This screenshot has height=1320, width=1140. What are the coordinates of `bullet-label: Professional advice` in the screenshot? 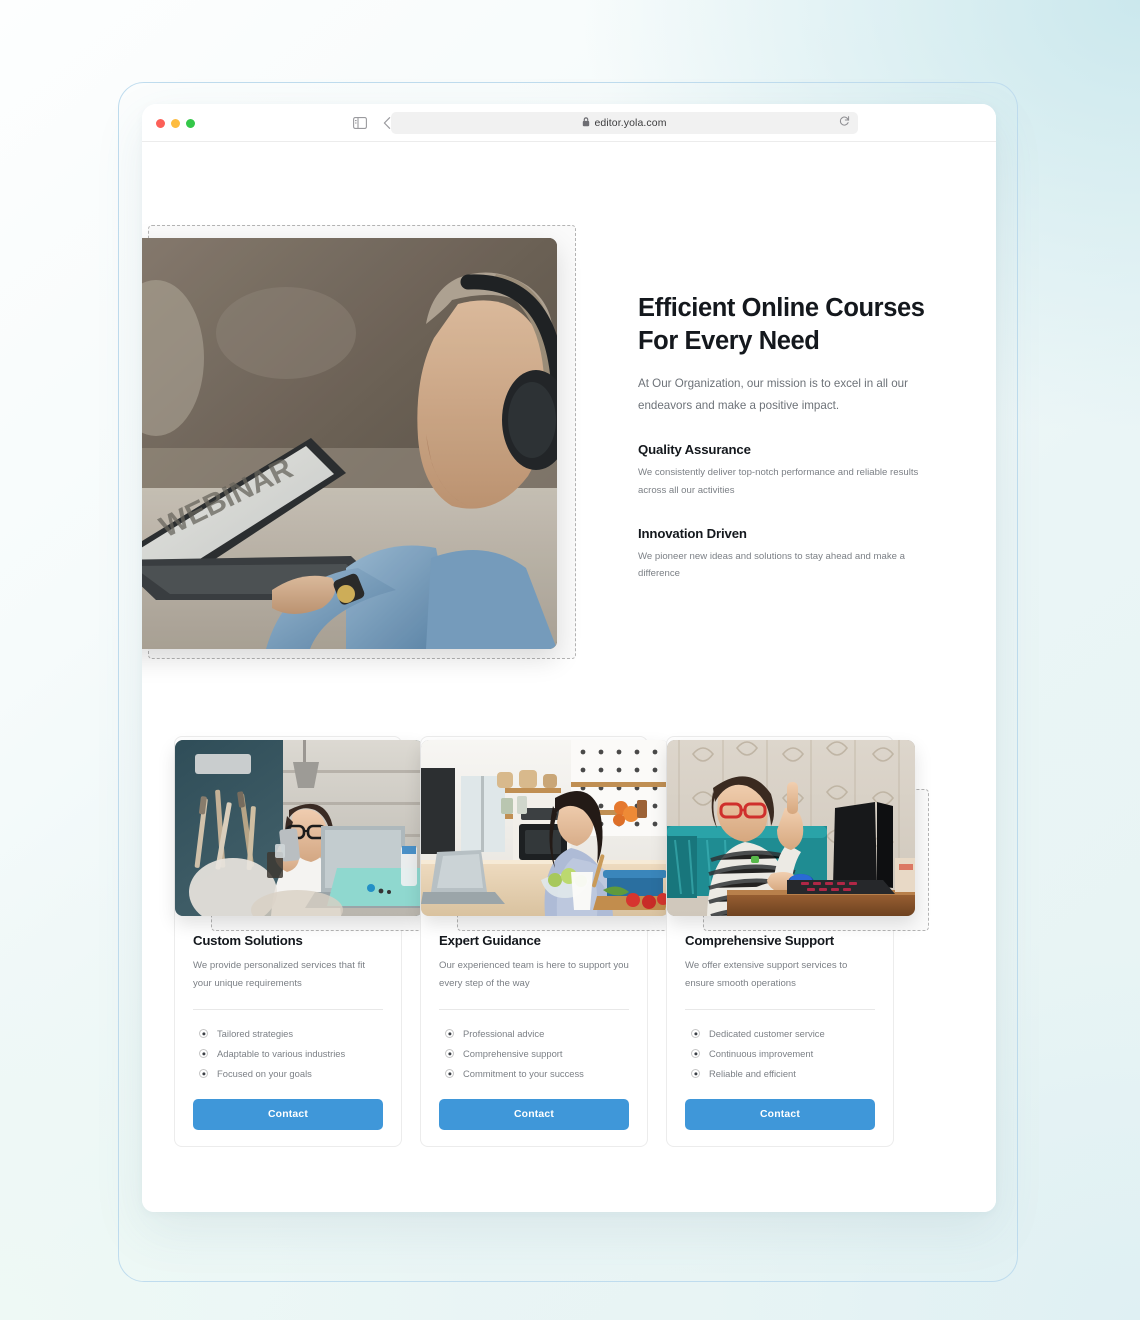 It's located at (504, 1034).